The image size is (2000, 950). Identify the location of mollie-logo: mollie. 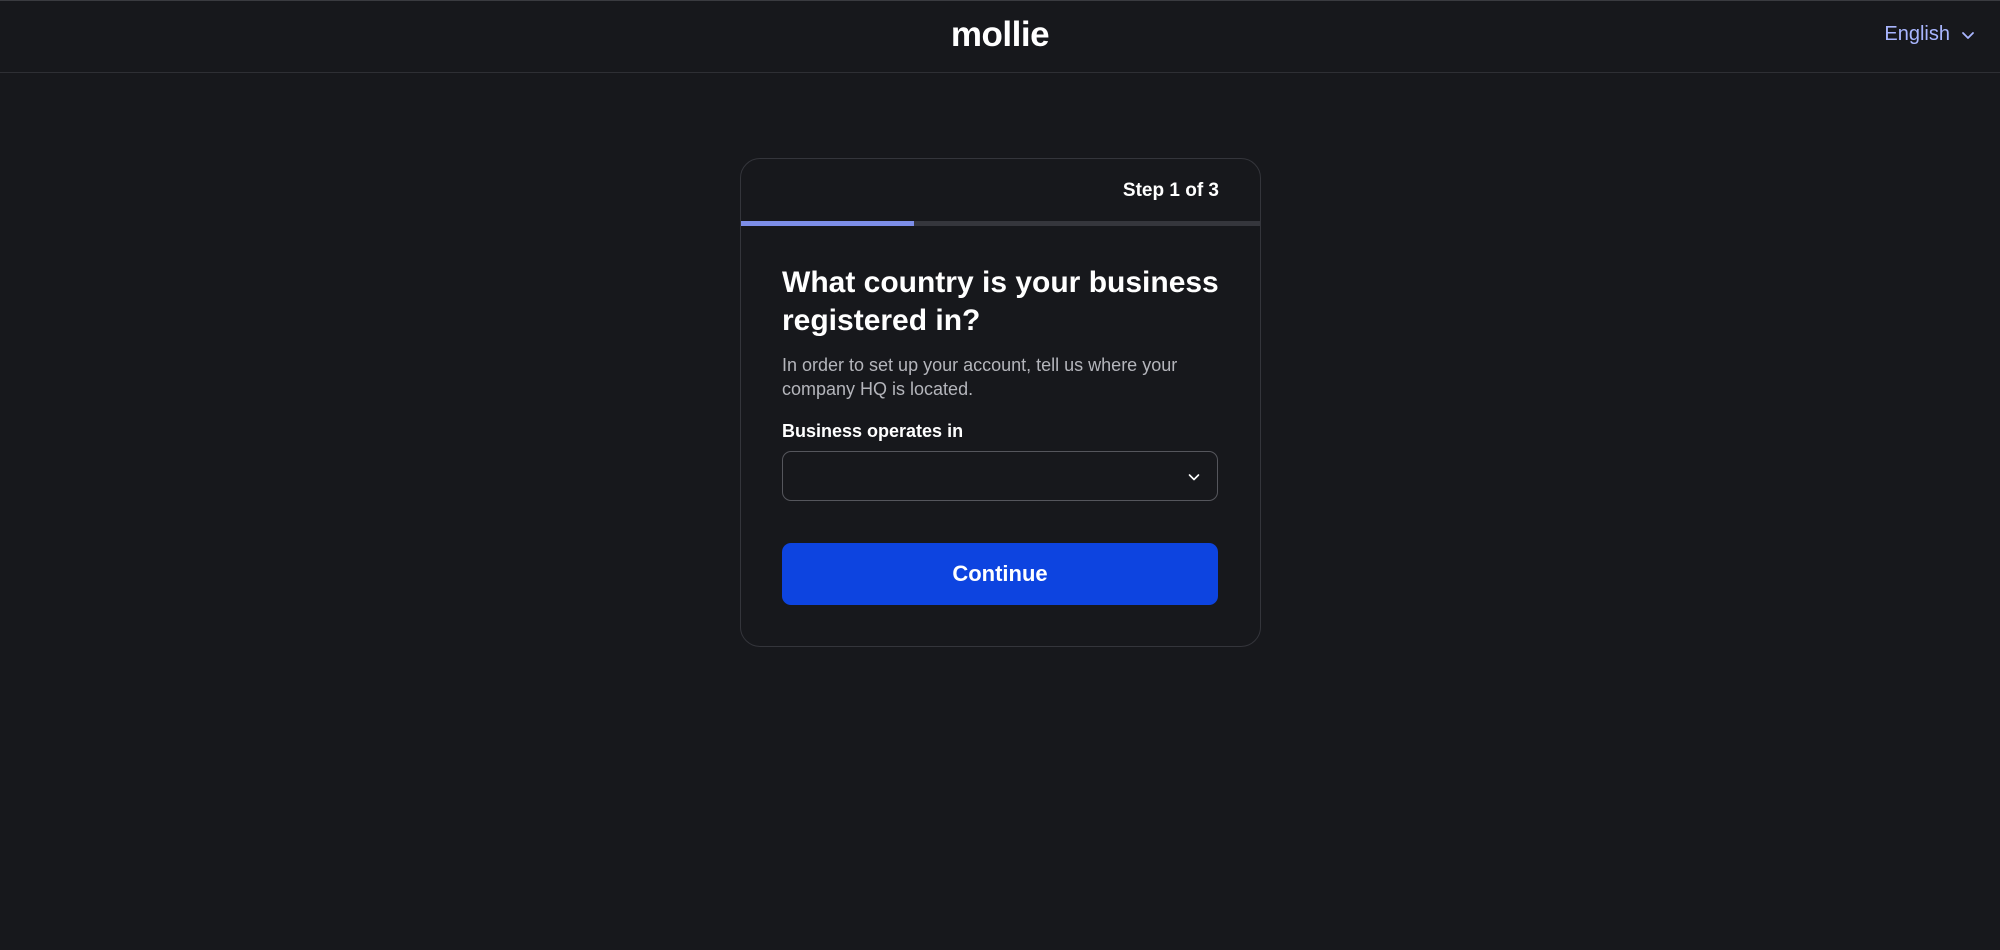
(1000, 34).